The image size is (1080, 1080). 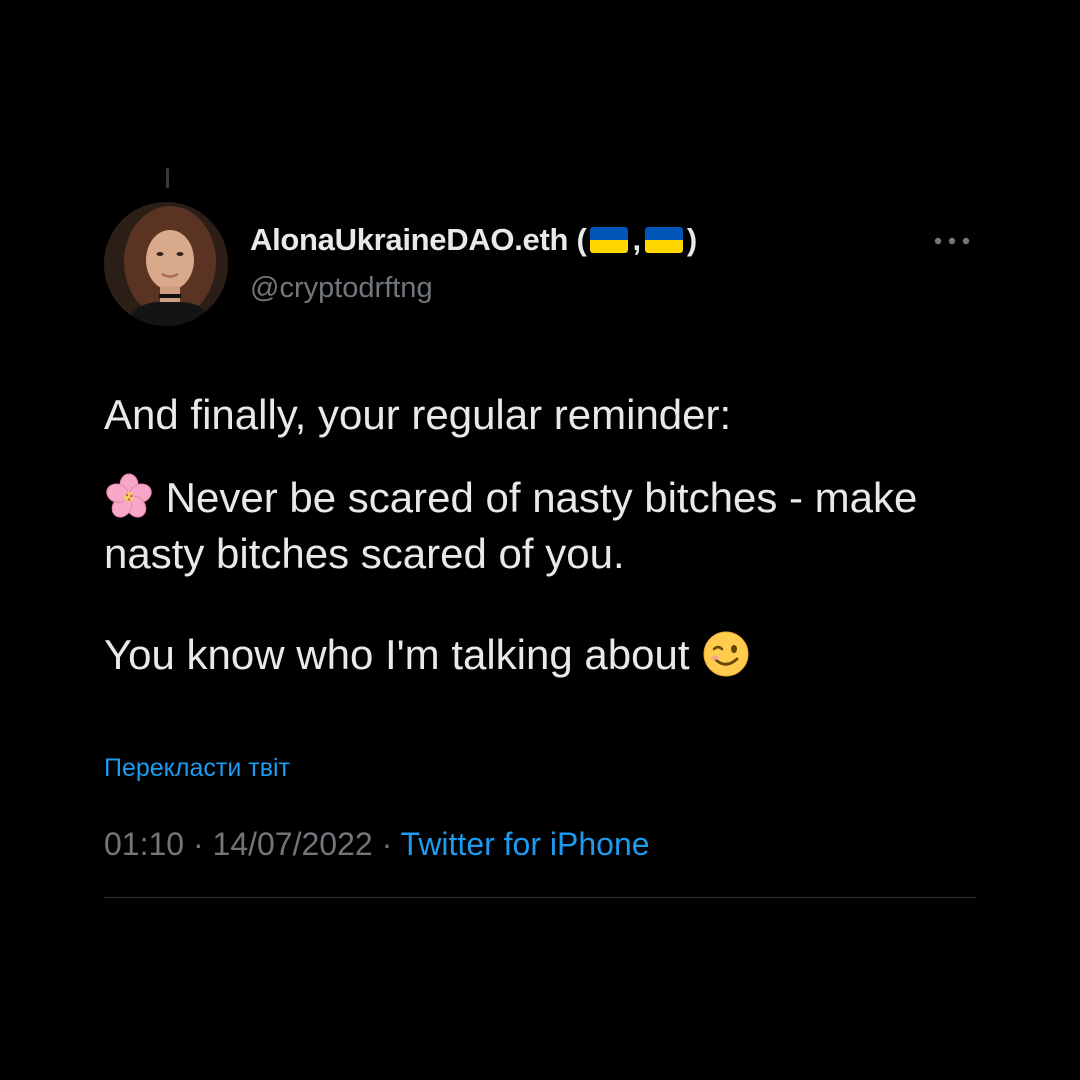 What do you see at coordinates (377, 844) in the screenshot?
I see `tweet-metadata: 01:10 · 14/07/2022 · Twitter for iPhone` at bounding box center [377, 844].